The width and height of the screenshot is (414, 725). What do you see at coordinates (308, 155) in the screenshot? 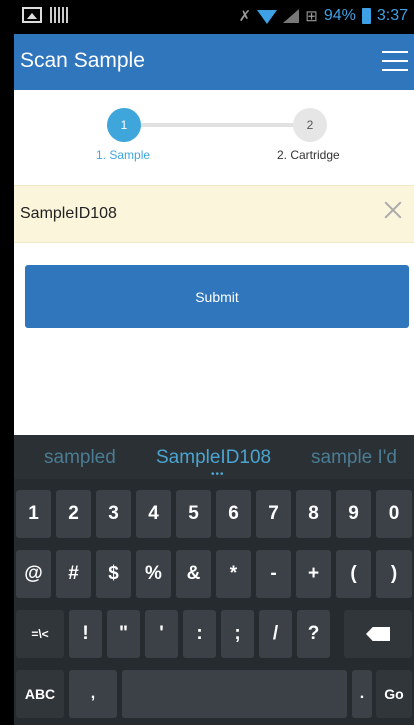
I see `step-2-label: 2. Cartridge` at bounding box center [308, 155].